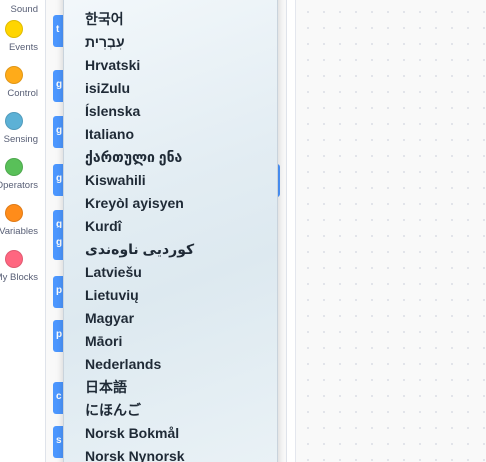 The image size is (486, 462). I want to click on category-label: Sound, so click(24, 9).